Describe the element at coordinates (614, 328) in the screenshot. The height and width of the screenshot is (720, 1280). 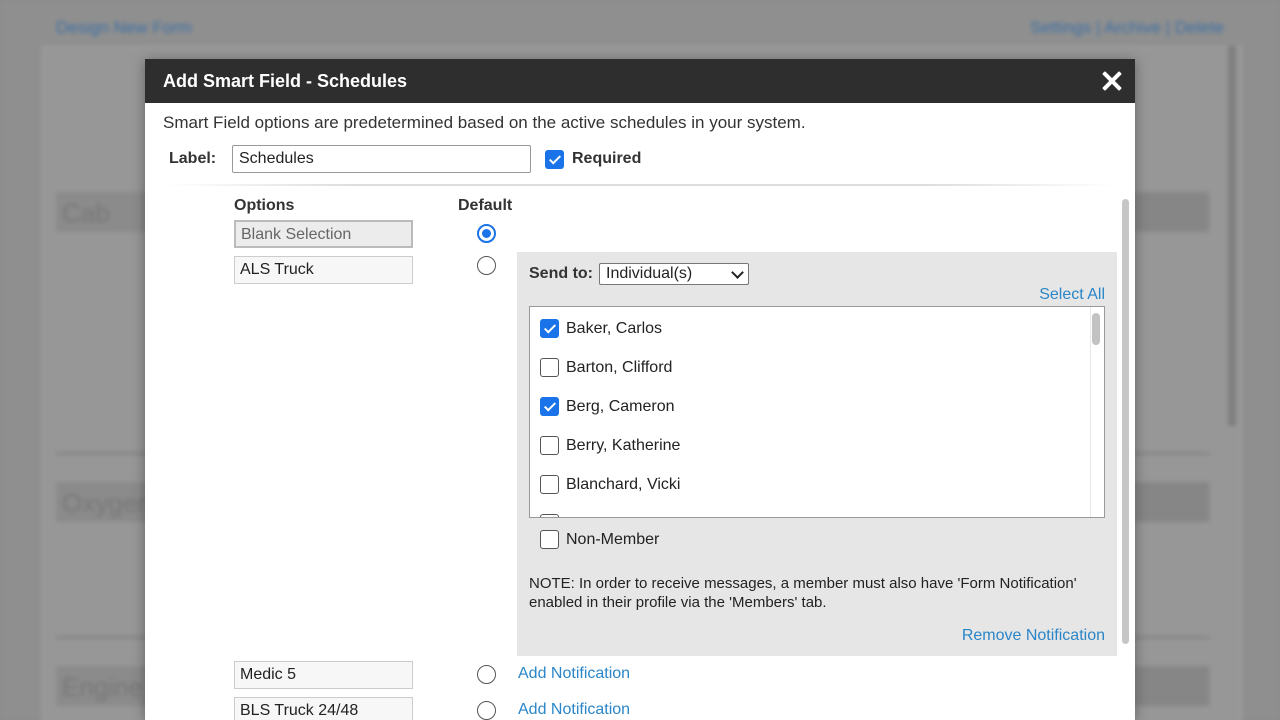
I see `member-name: Baker, Carlos` at that location.